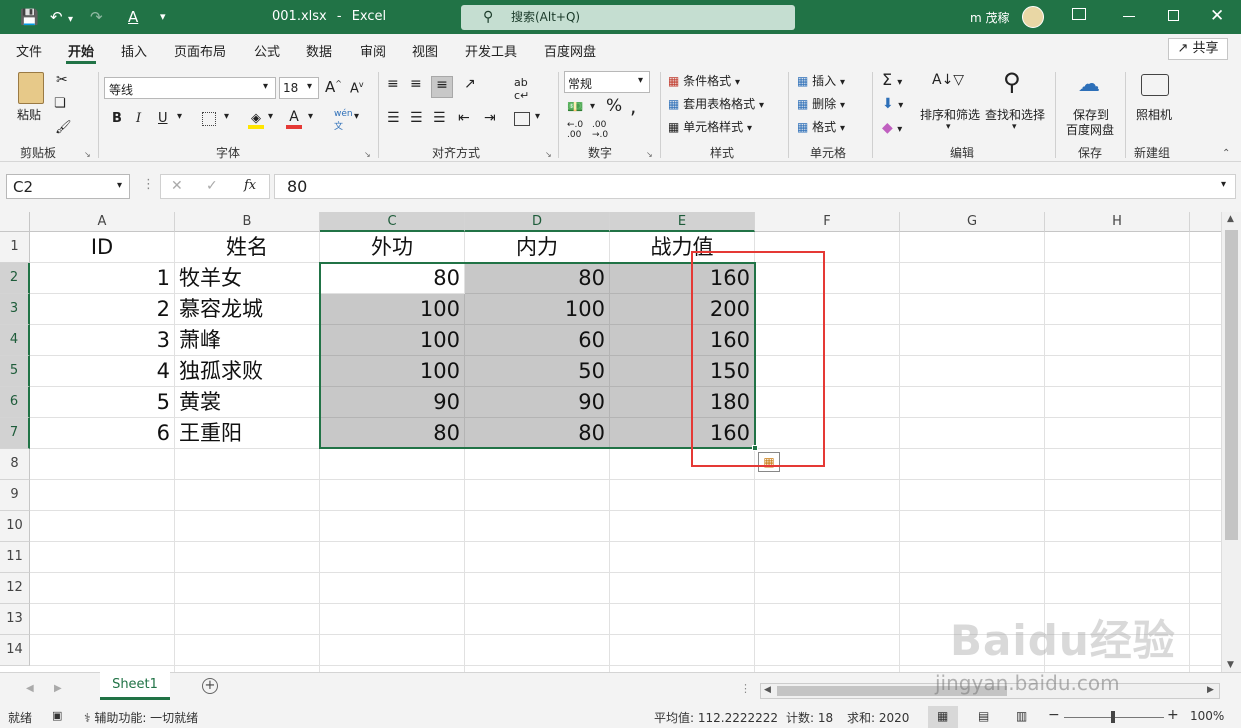 This screenshot has width=1241, height=728. Describe the element at coordinates (62, 80) in the screenshot. I see `cut-icon: ✂` at that location.